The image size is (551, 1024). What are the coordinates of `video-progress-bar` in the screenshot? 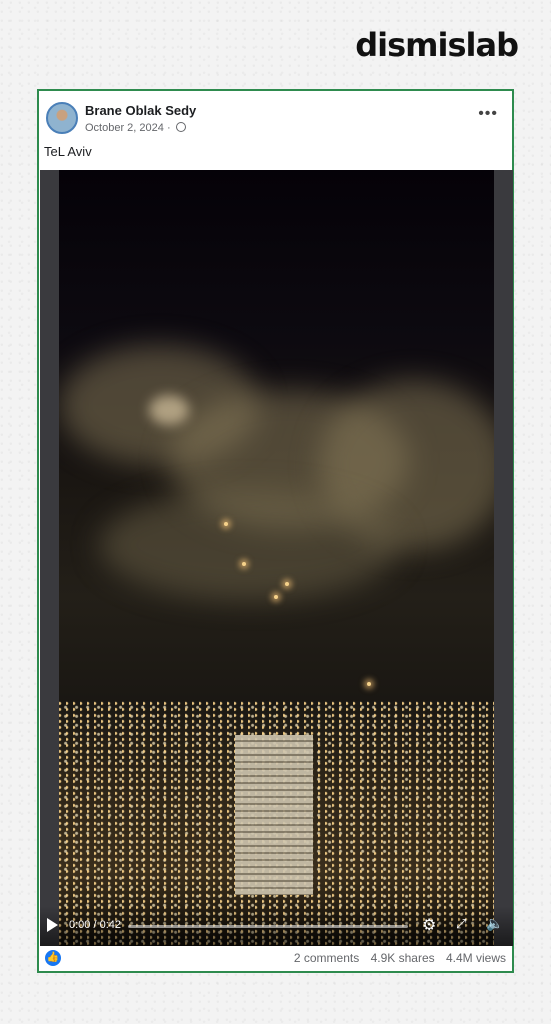 It's located at (268, 926).